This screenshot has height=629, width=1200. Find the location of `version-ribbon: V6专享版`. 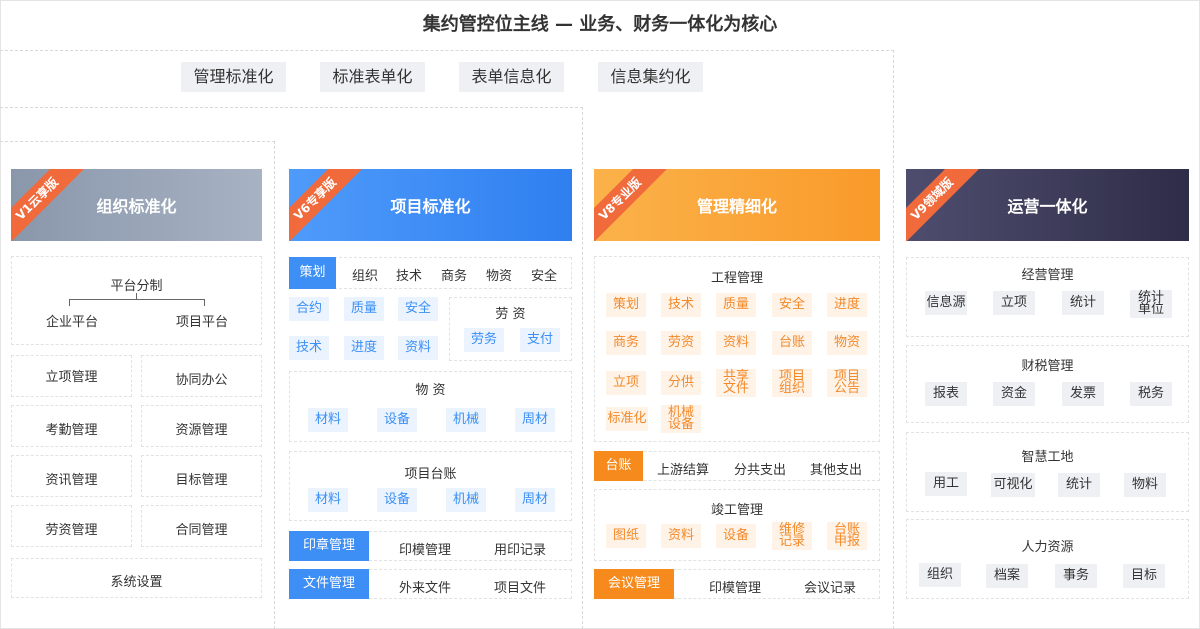

version-ribbon: V6专享版 is located at coordinates (327, 205).